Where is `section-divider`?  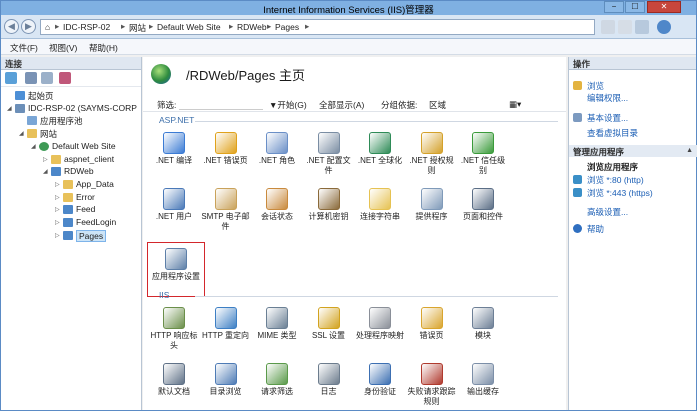
section-divider is located at coordinates (376, 121).